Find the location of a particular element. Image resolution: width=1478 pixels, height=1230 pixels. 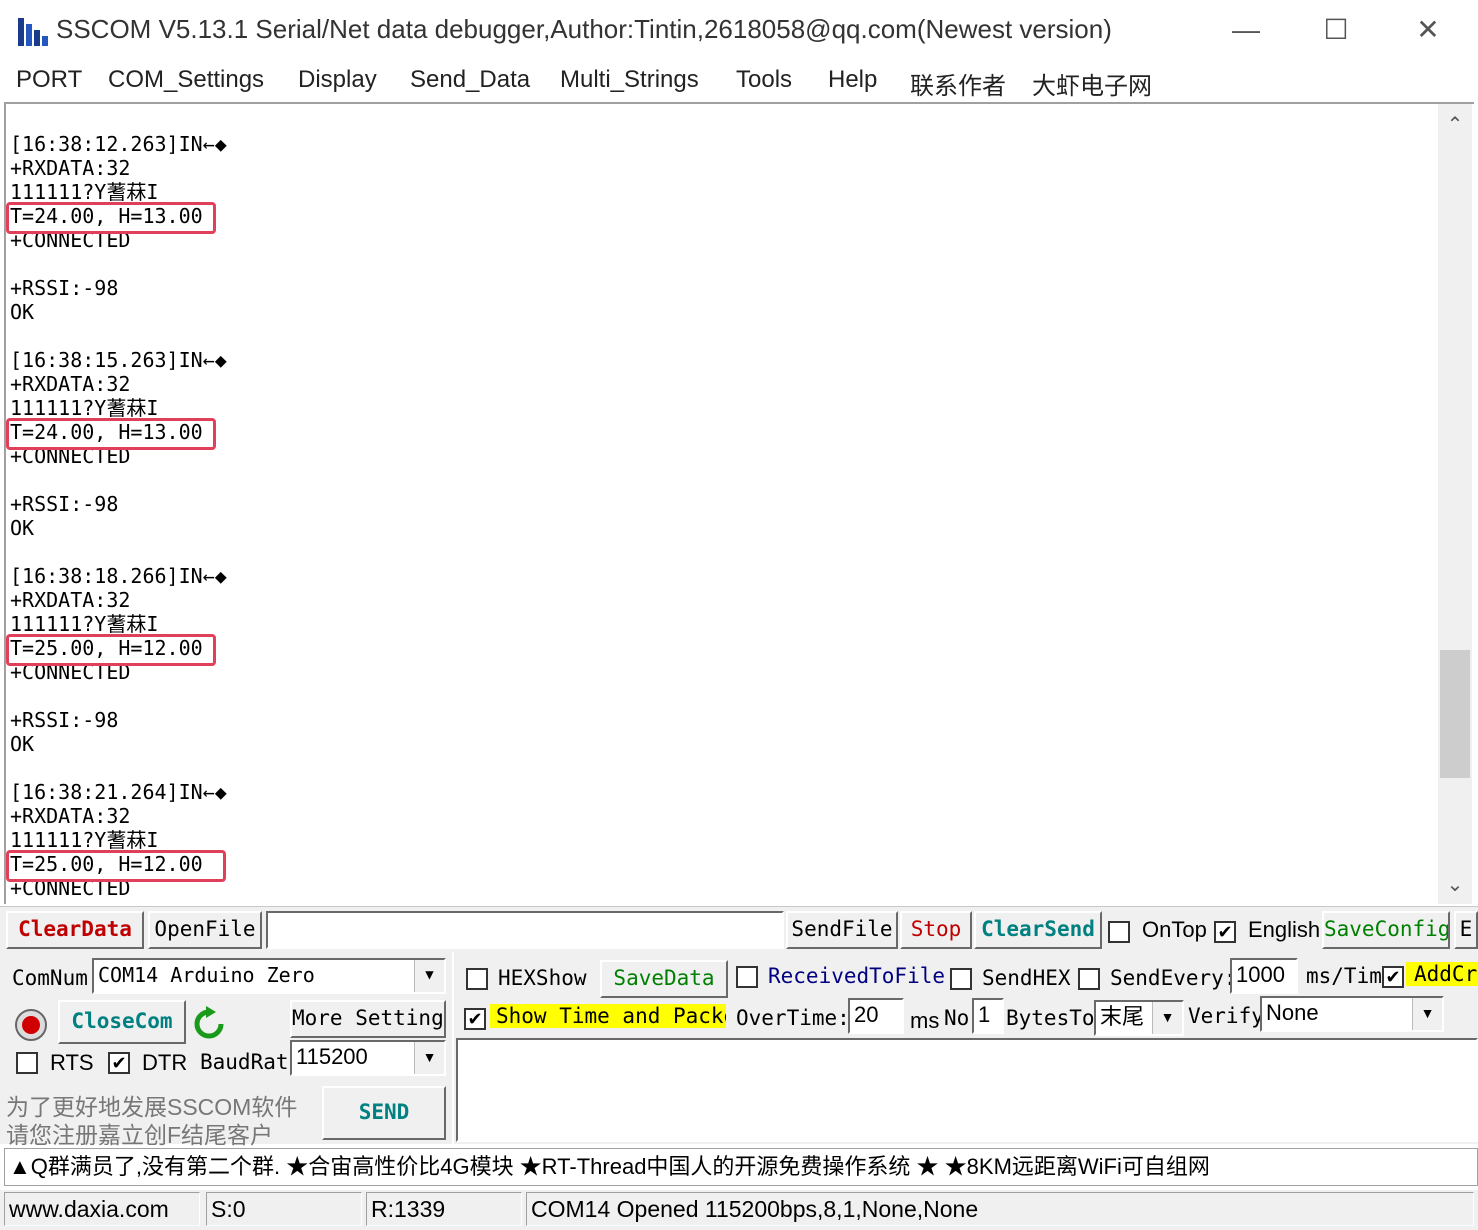

receive-scrollbar: ⌃ ⌄ is located at coordinates (1455, 504).